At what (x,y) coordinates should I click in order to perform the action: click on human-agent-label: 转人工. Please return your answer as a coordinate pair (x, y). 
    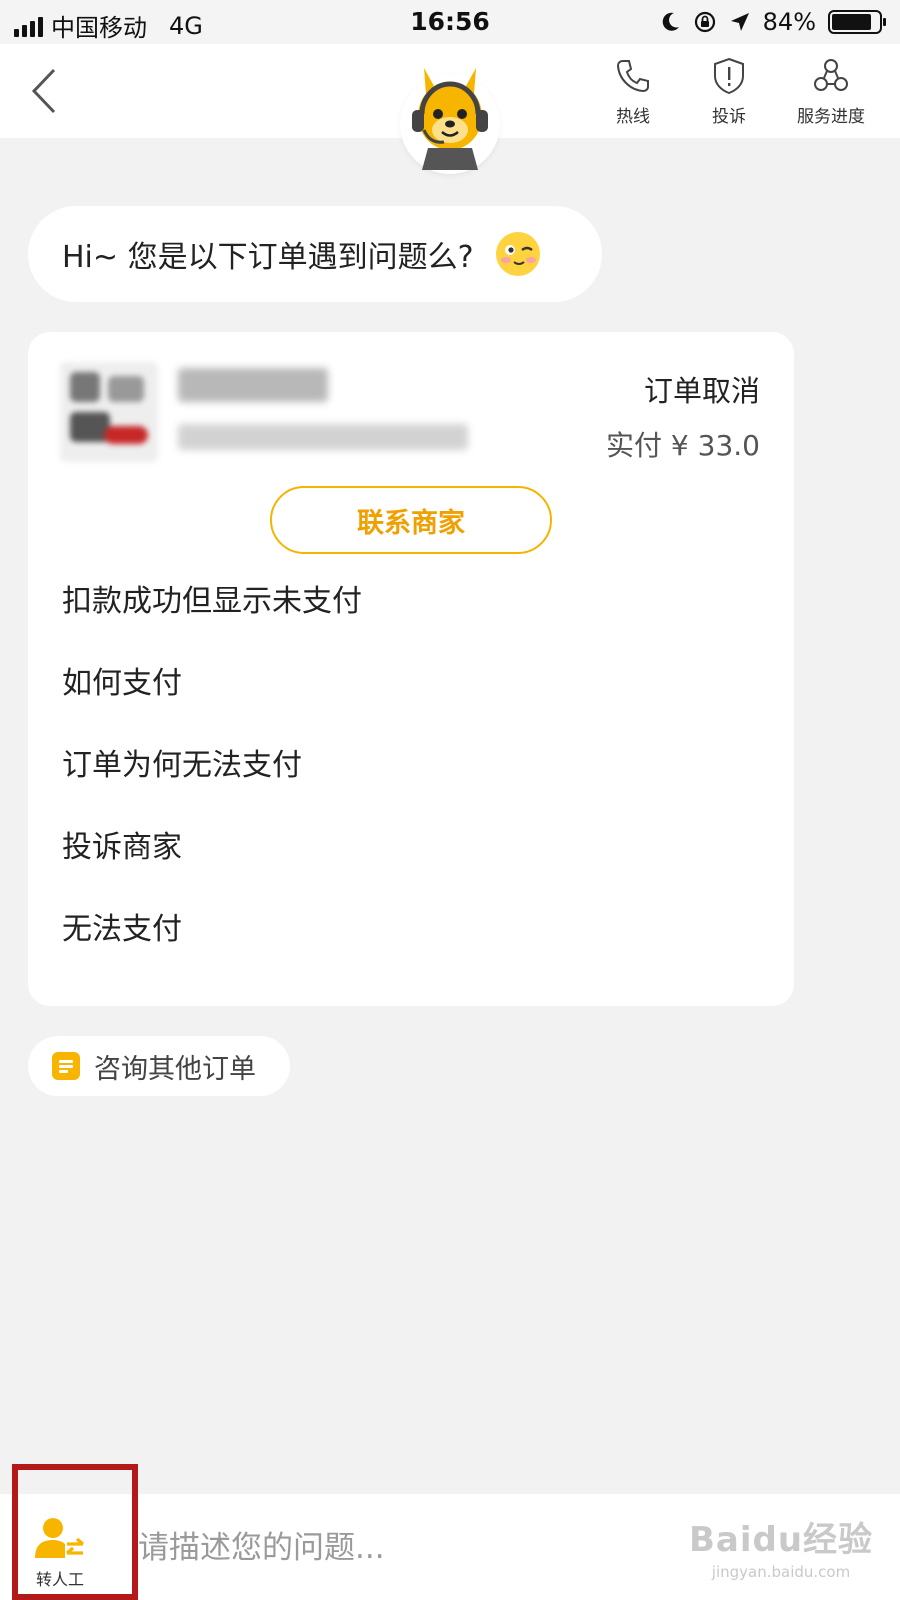
    Looking at the image, I should click on (59, 1579).